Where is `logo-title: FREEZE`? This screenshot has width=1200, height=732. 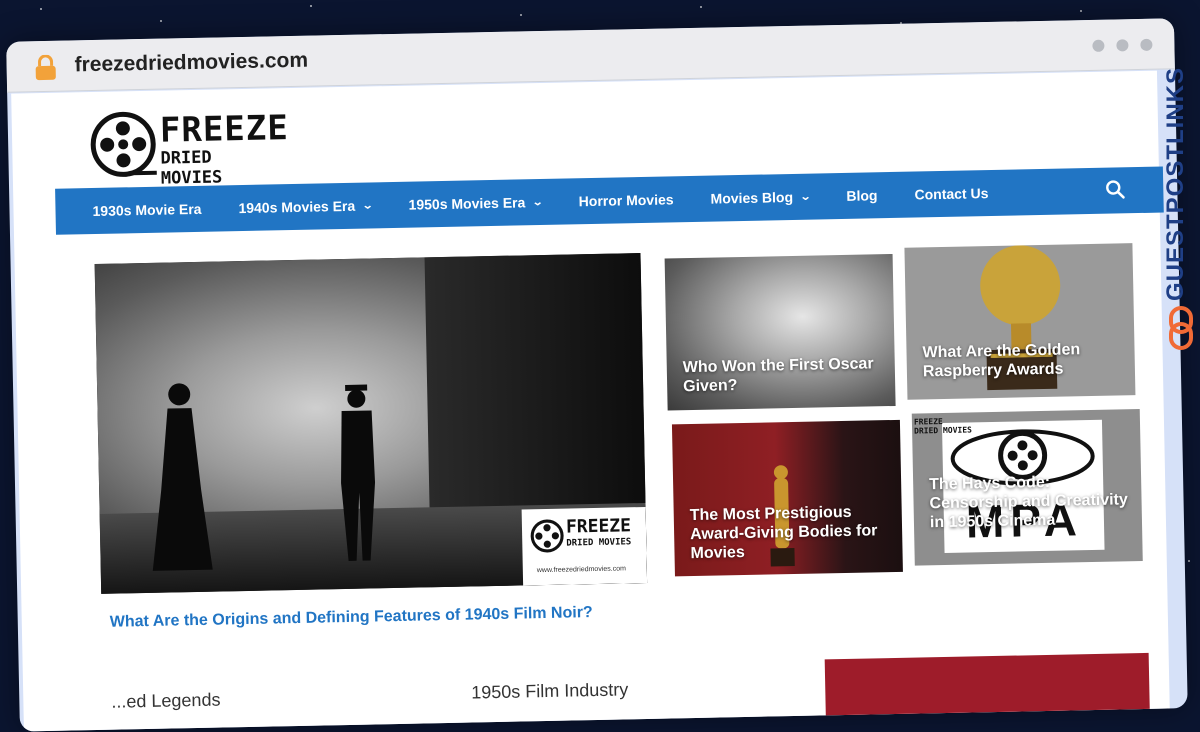 logo-title: FREEZE is located at coordinates (224, 129).